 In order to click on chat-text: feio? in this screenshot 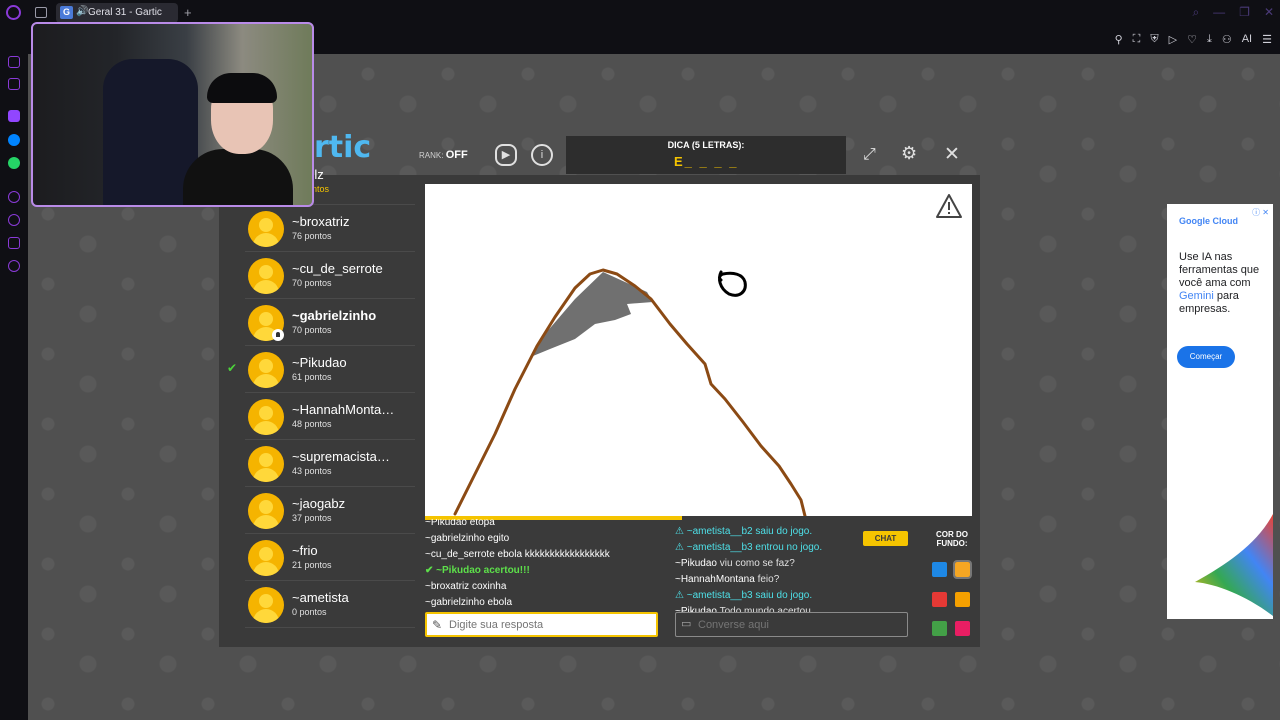, I will do `click(767, 579)`.